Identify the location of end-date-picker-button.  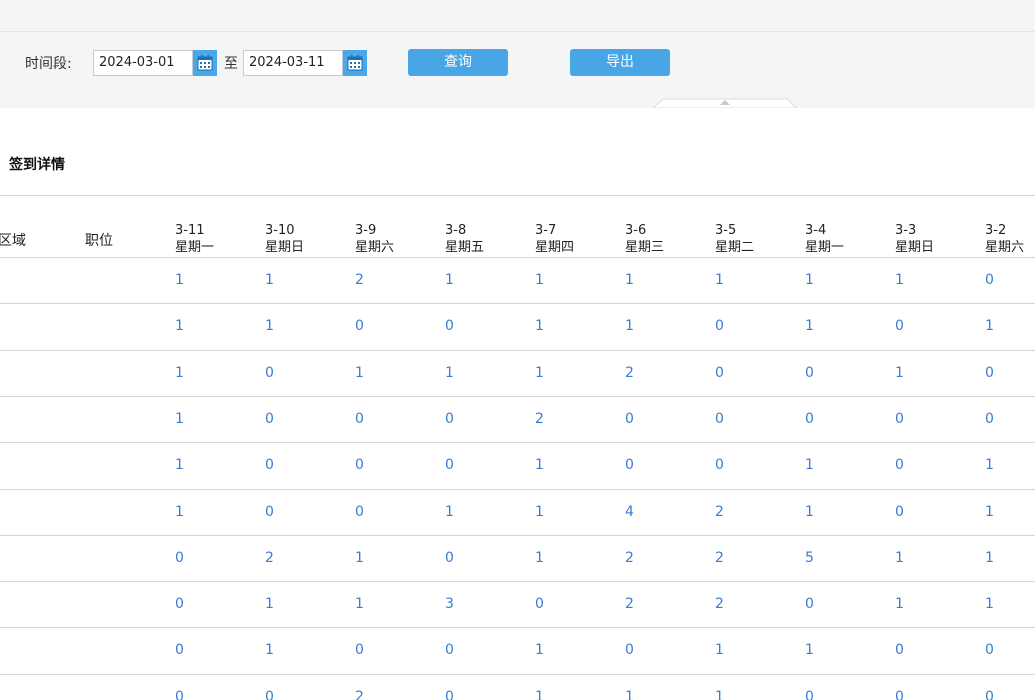
(355, 63).